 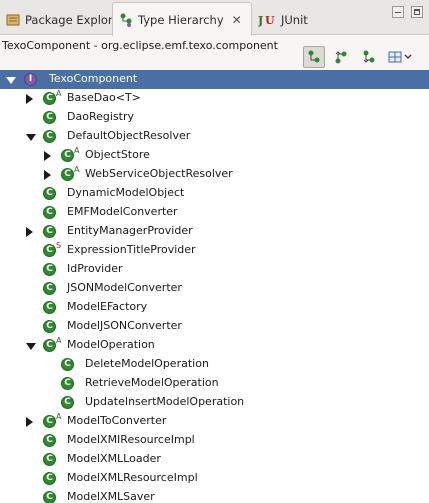 What do you see at coordinates (401, 57) in the screenshot?
I see `view-menu-button` at bounding box center [401, 57].